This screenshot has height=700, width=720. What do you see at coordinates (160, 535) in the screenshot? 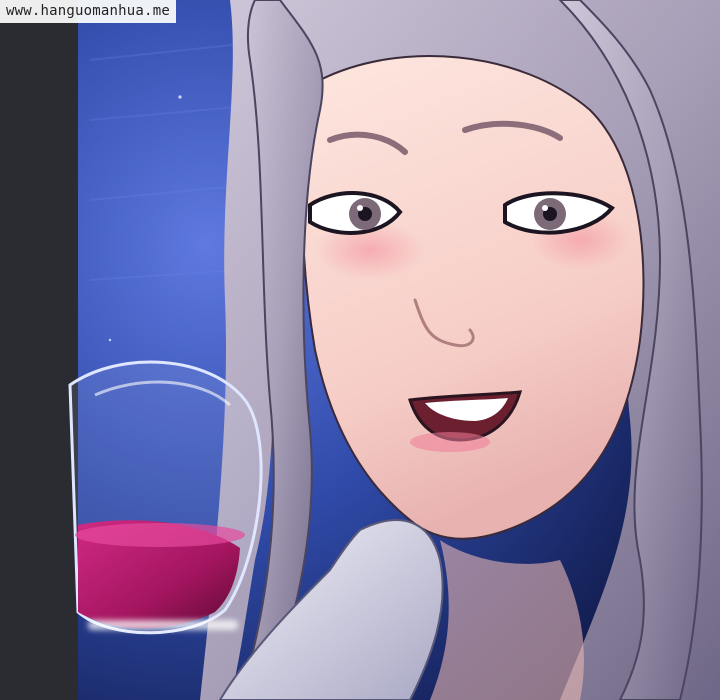
I see `wine-surface` at bounding box center [160, 535].